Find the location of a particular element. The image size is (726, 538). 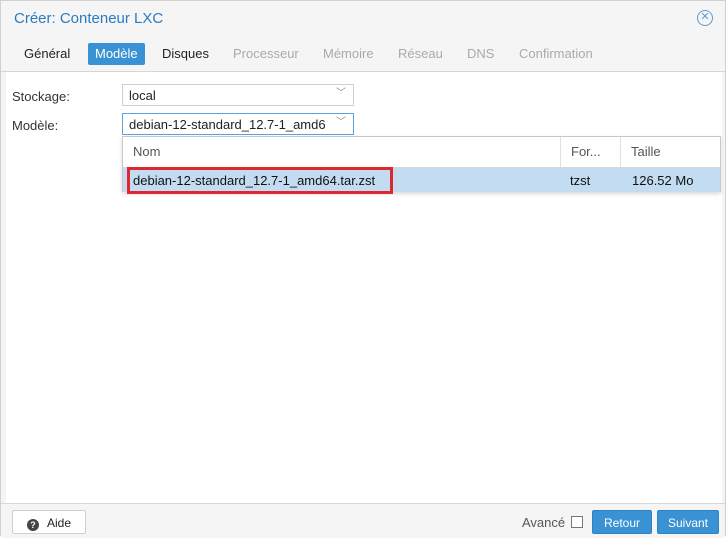

template-select: debian-12-standard_12.7-1_amd6 ﹀ is located at coordinates (238, 124).